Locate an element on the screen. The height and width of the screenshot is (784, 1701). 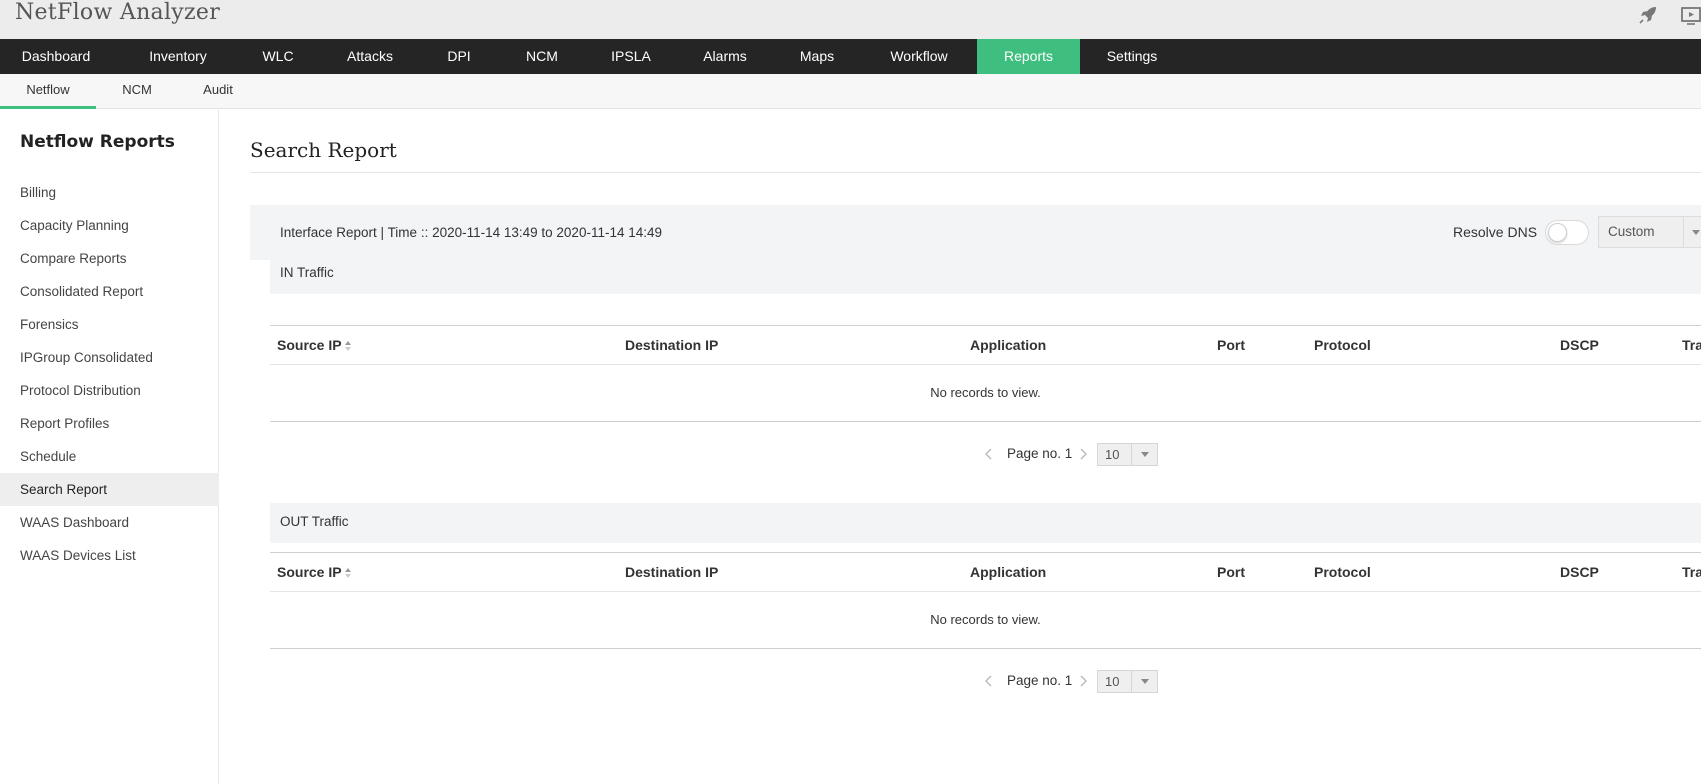
page-title: Search Report is located at coordinates (323, 150).